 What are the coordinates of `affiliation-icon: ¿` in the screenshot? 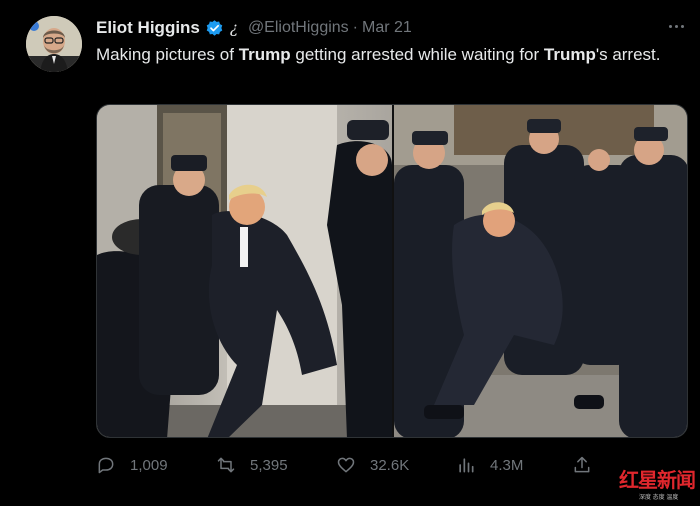 It's located at (234, 28).